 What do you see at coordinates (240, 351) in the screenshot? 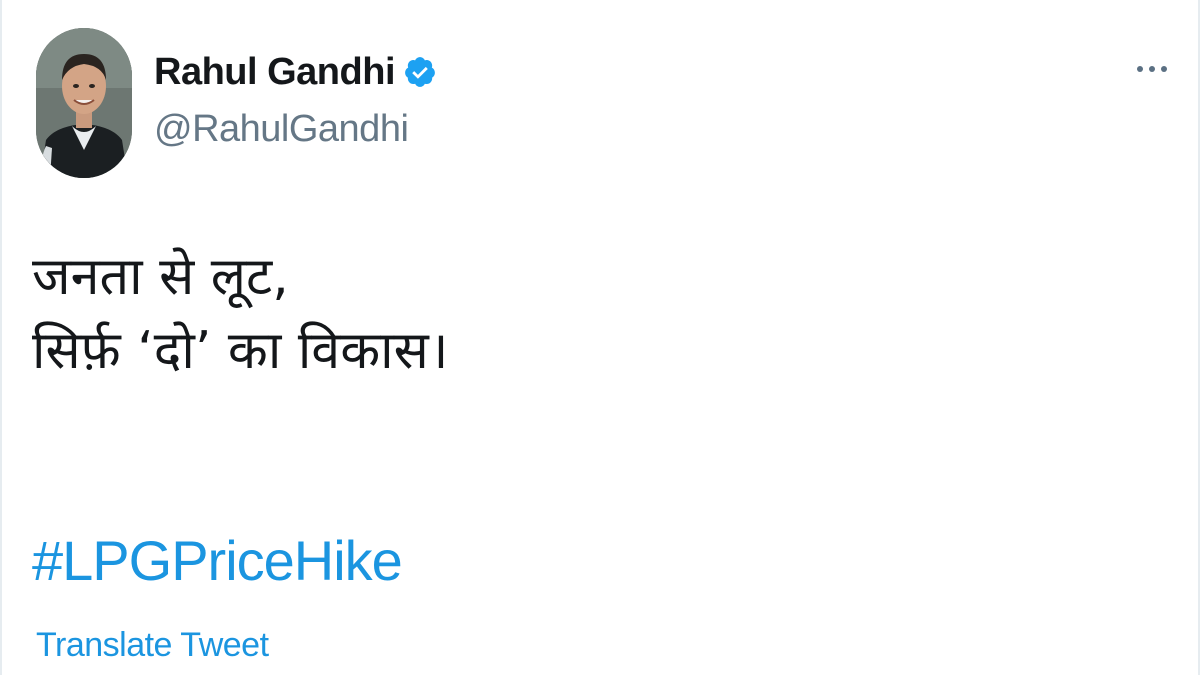
I see `tweet-text-line: सिर्फ़ ‘दो’ का विकास।` at bounding box center [240, 351].